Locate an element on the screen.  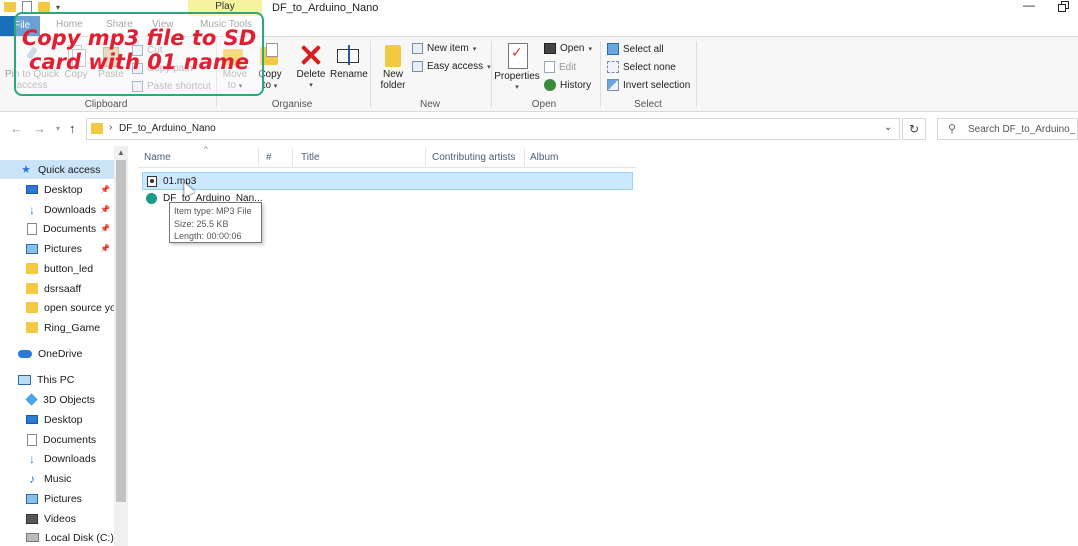
delete-button: Delete ▾ is located at coordinates (311, 67).